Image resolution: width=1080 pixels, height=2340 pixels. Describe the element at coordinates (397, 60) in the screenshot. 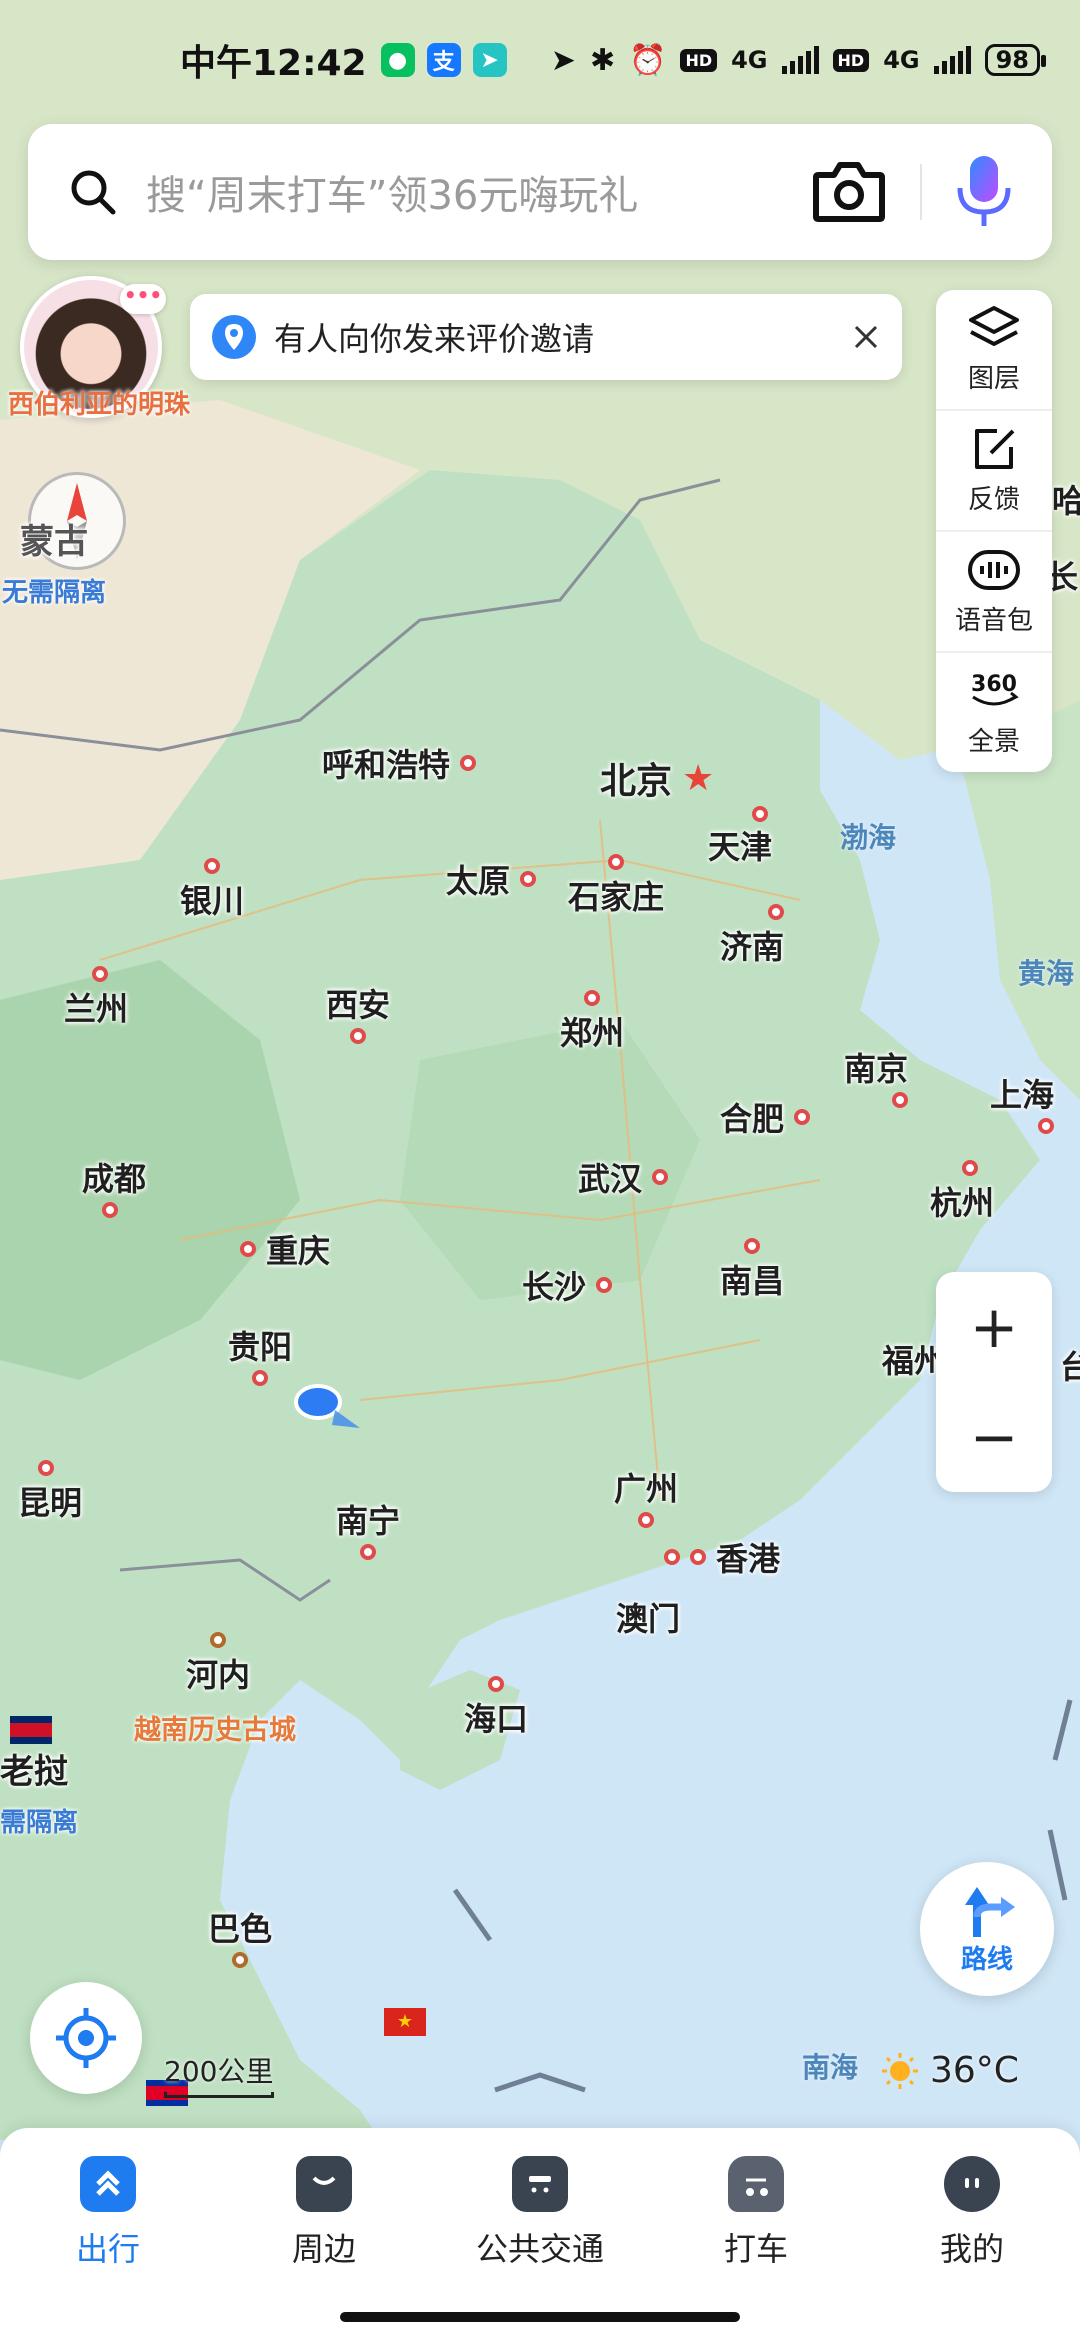

I see `wechat-icon: ●` at that location.